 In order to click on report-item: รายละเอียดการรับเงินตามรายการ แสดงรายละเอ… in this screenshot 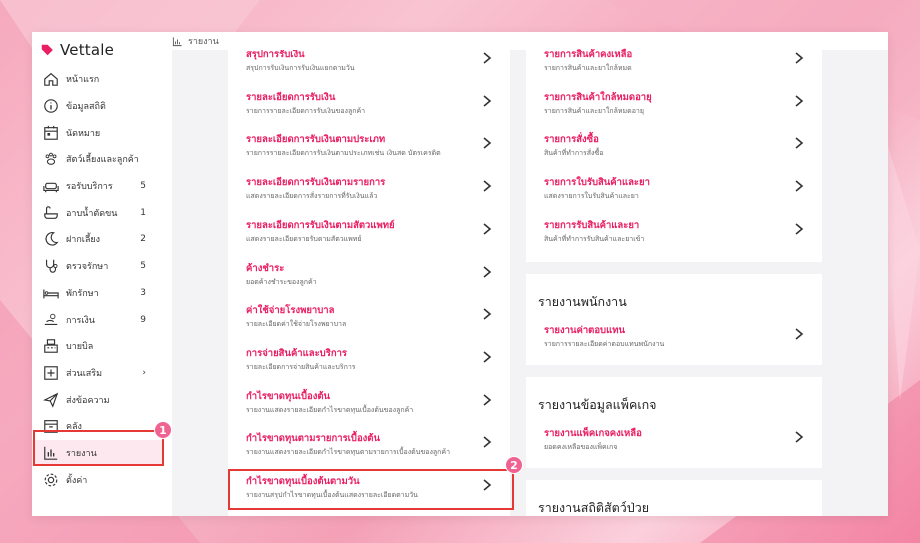, I will do `click(369, 187)`.